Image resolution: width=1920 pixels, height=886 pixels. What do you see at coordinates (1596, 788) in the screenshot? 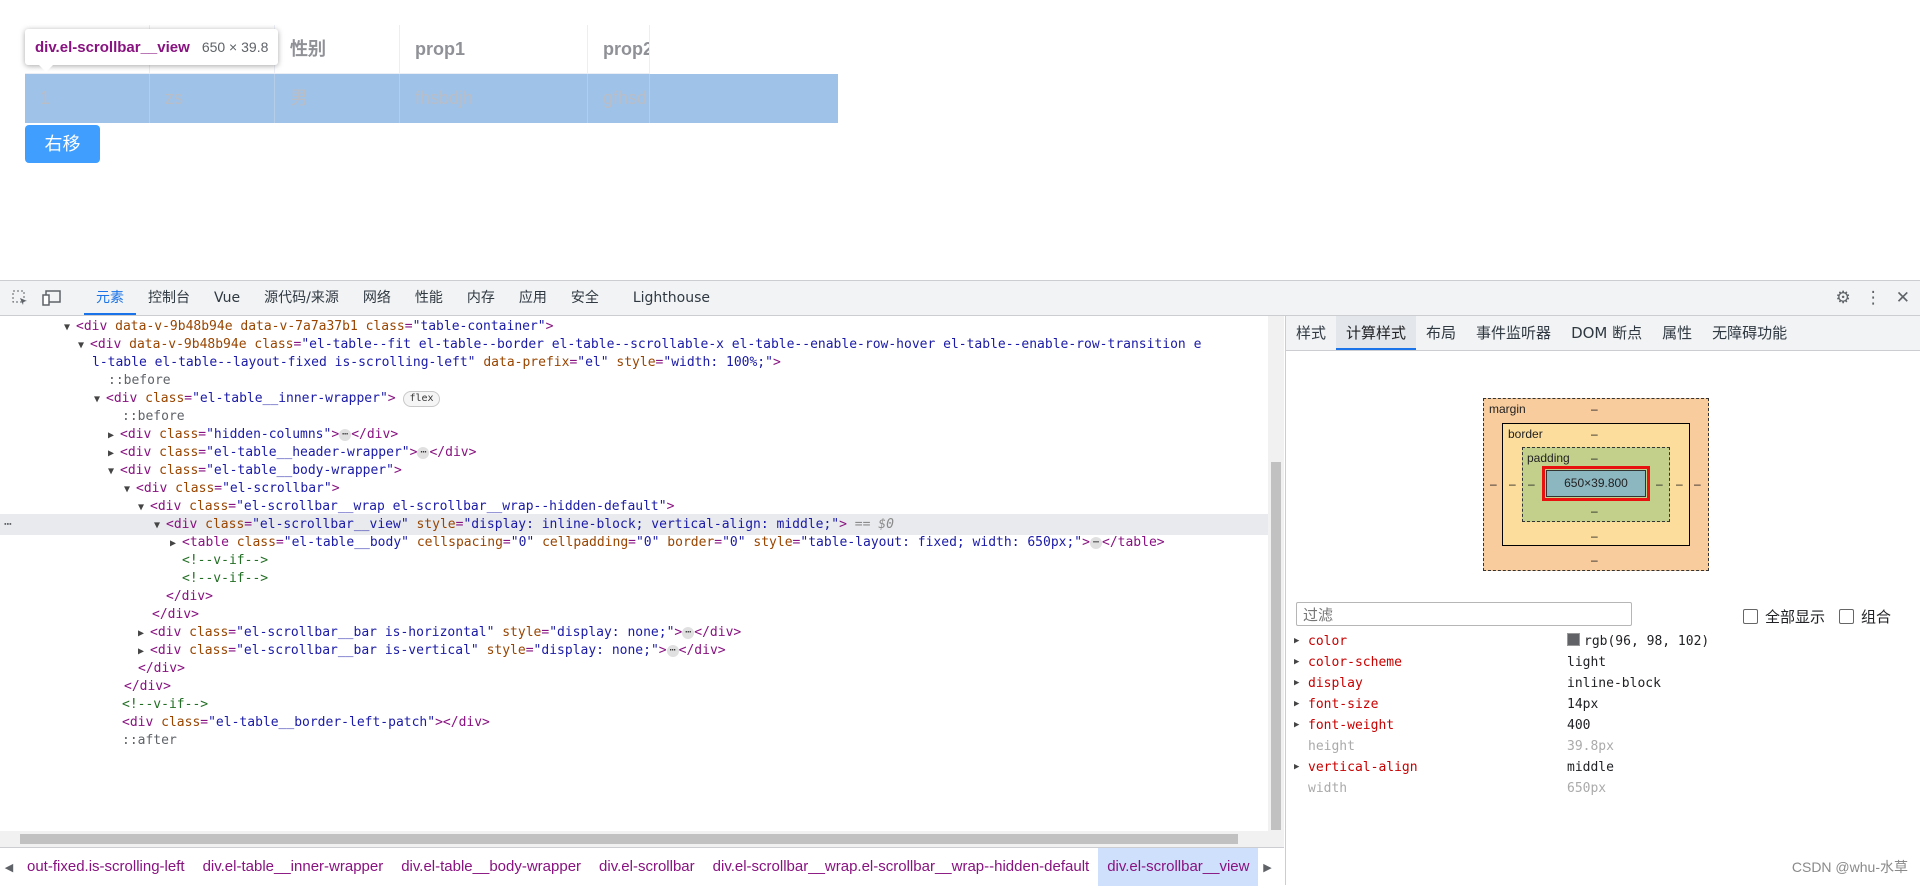
I see `computed-property: width 650px` at bounding box center [1596, 788].